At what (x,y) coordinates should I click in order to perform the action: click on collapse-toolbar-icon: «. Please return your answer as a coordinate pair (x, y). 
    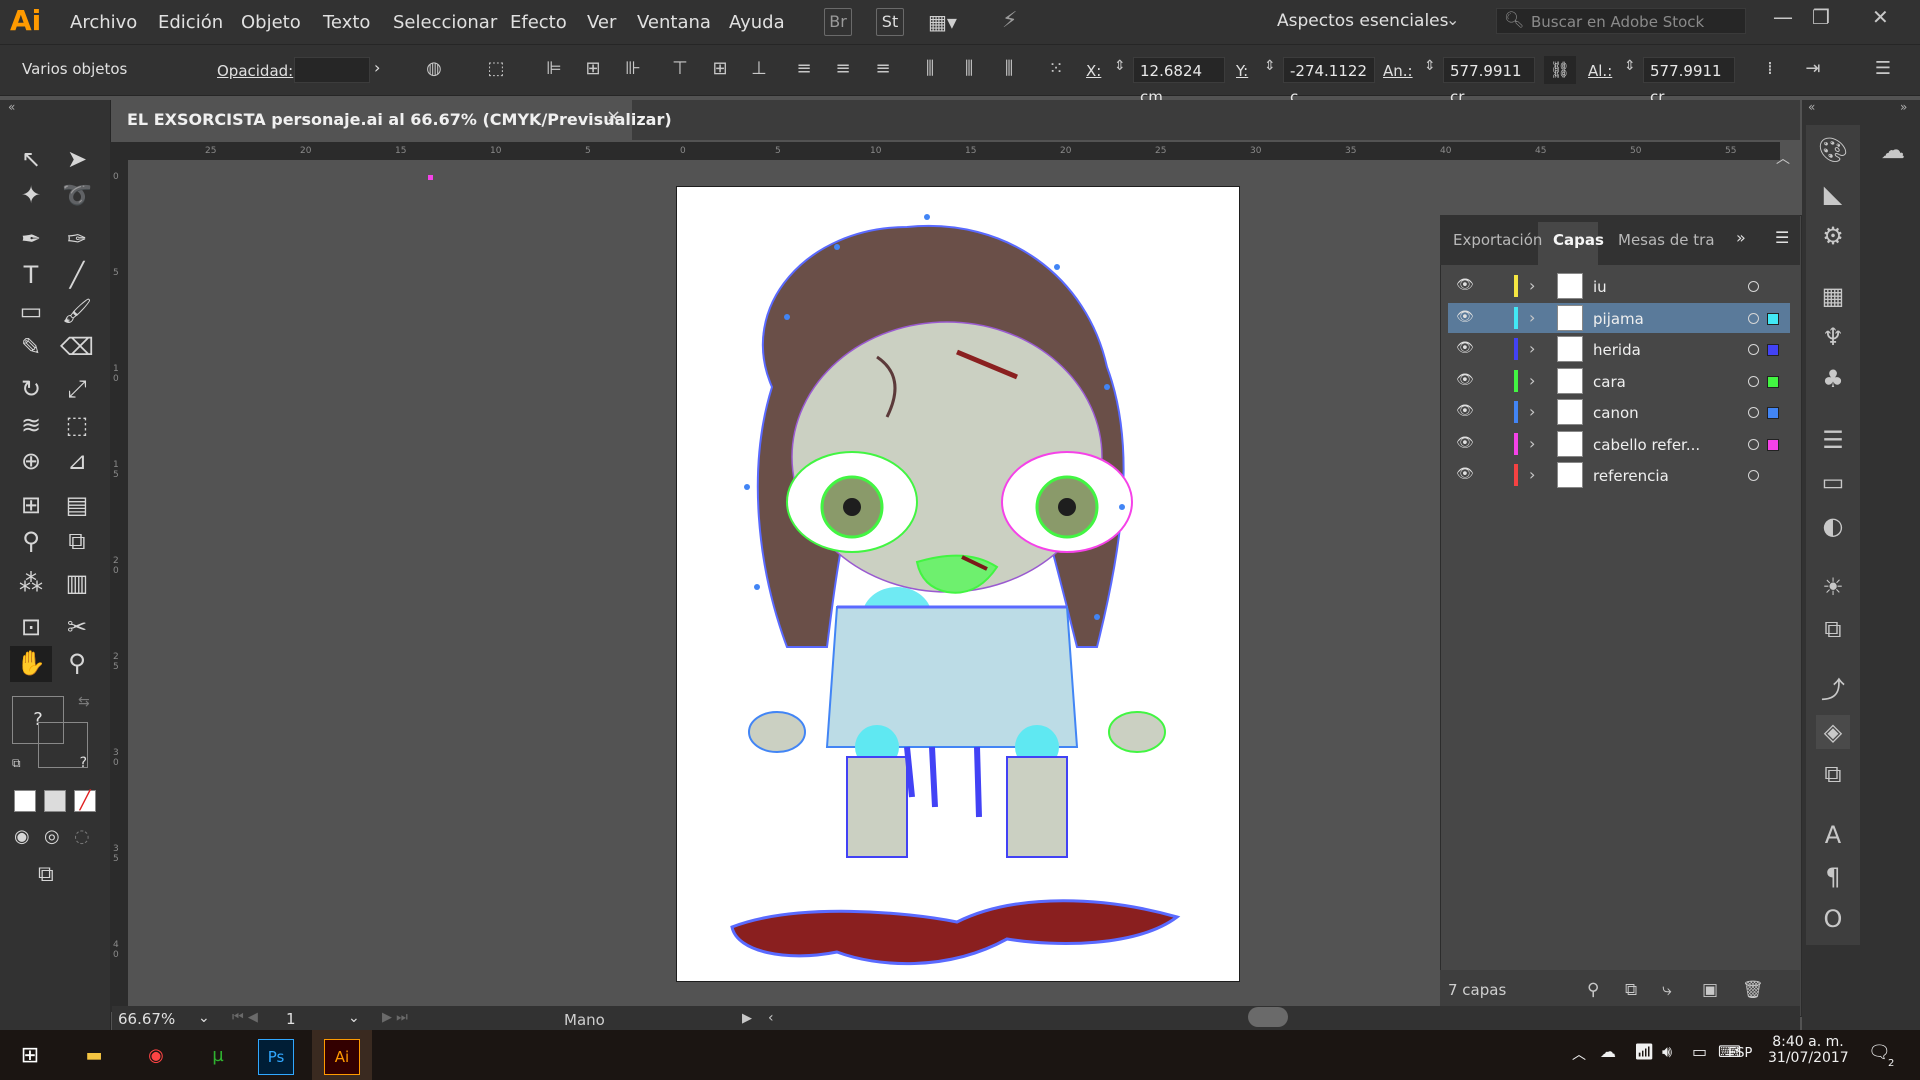
    Looking at the image, I should click on (11, 107).